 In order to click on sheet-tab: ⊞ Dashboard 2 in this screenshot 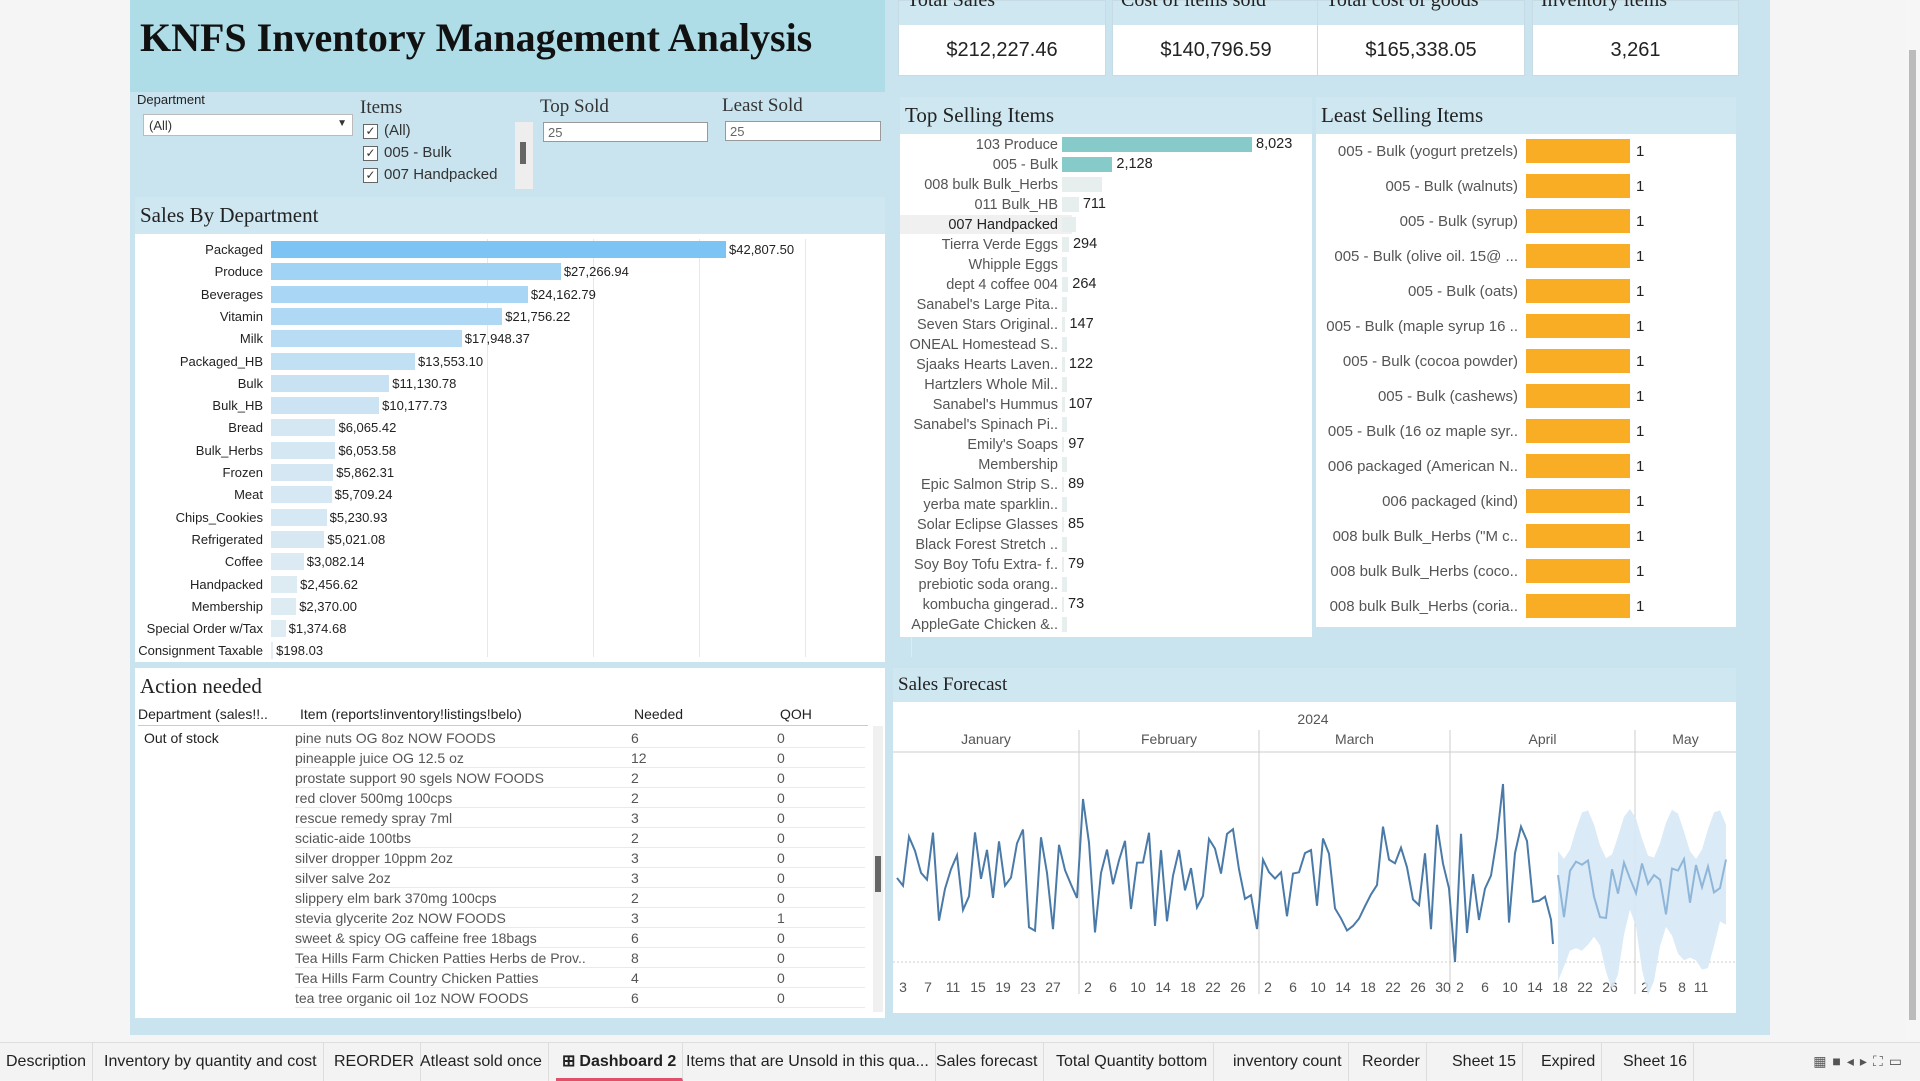, I will do `click(620, 1062)`.